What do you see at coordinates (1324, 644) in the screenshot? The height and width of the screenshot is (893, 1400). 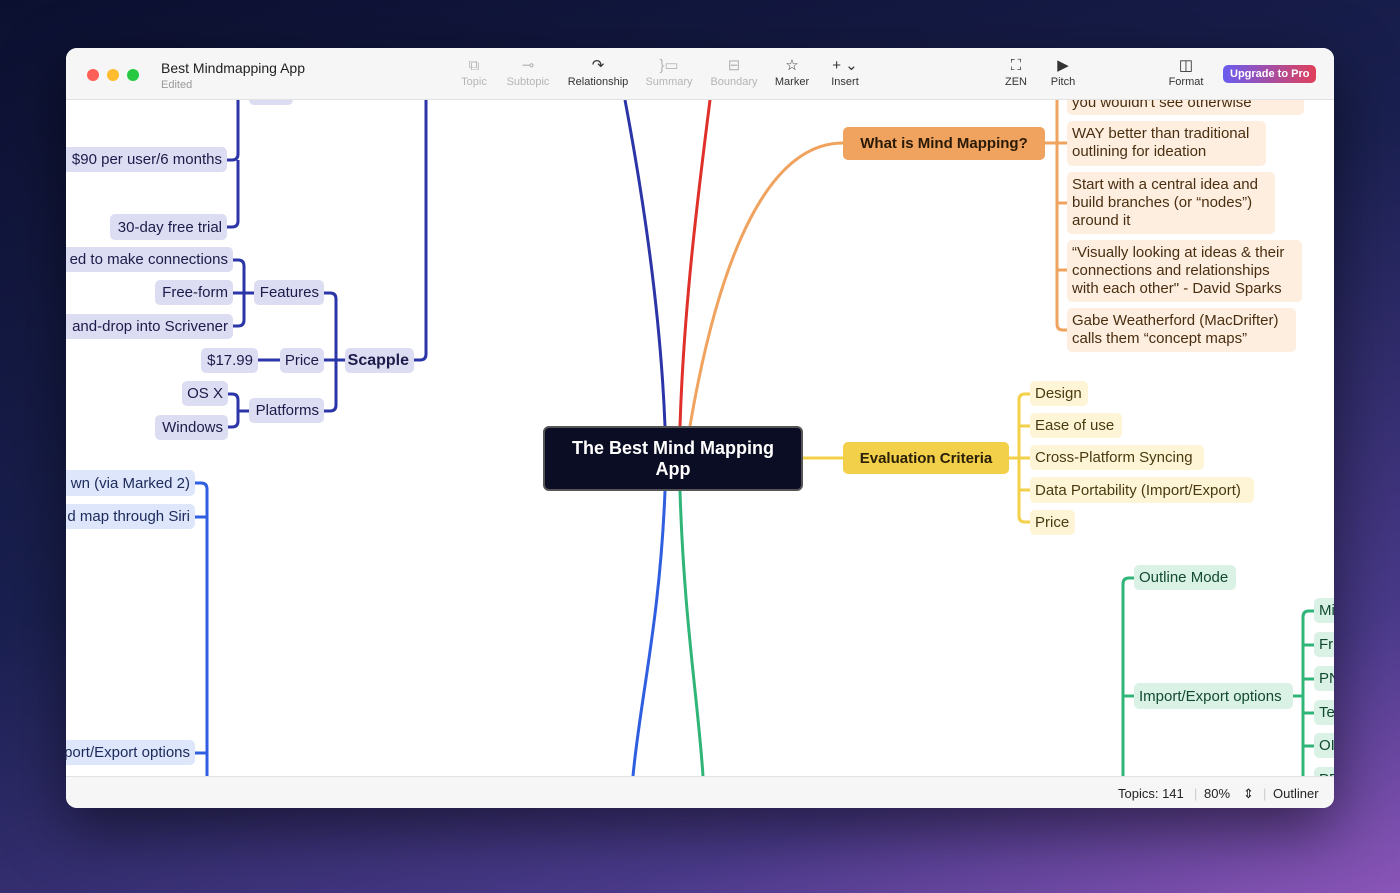 I see `topic-node: Fr` at bounding box center [1324, 644].